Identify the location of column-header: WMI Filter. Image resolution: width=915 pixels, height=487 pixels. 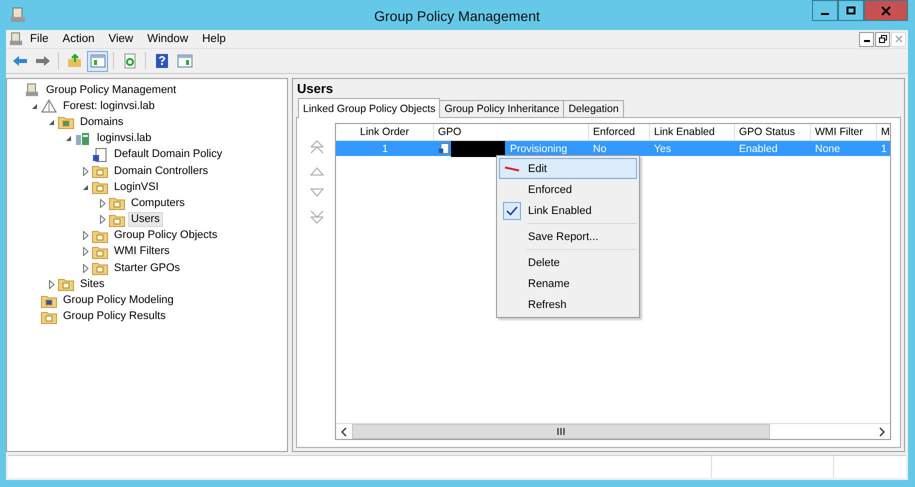
(844, 132).